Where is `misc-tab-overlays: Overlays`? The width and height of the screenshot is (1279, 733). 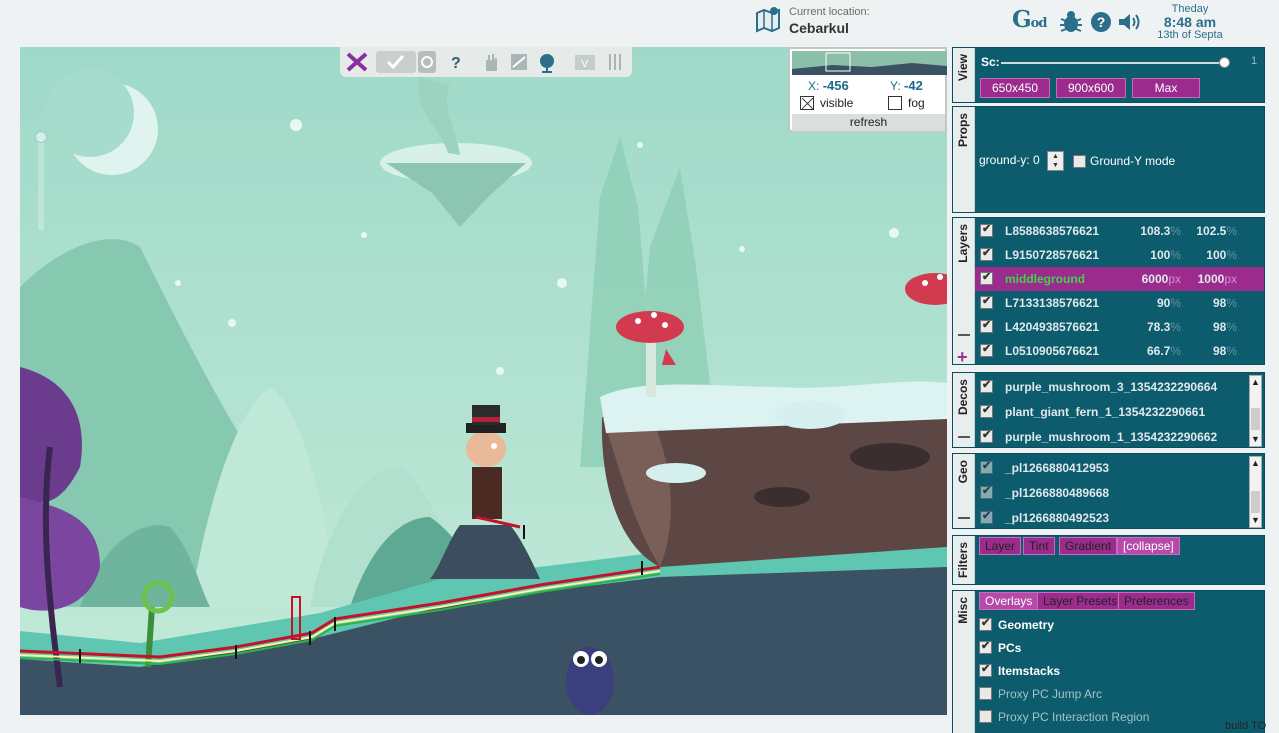
misc-tab-overlays: Overlays is located at coordinates (1009, 601).